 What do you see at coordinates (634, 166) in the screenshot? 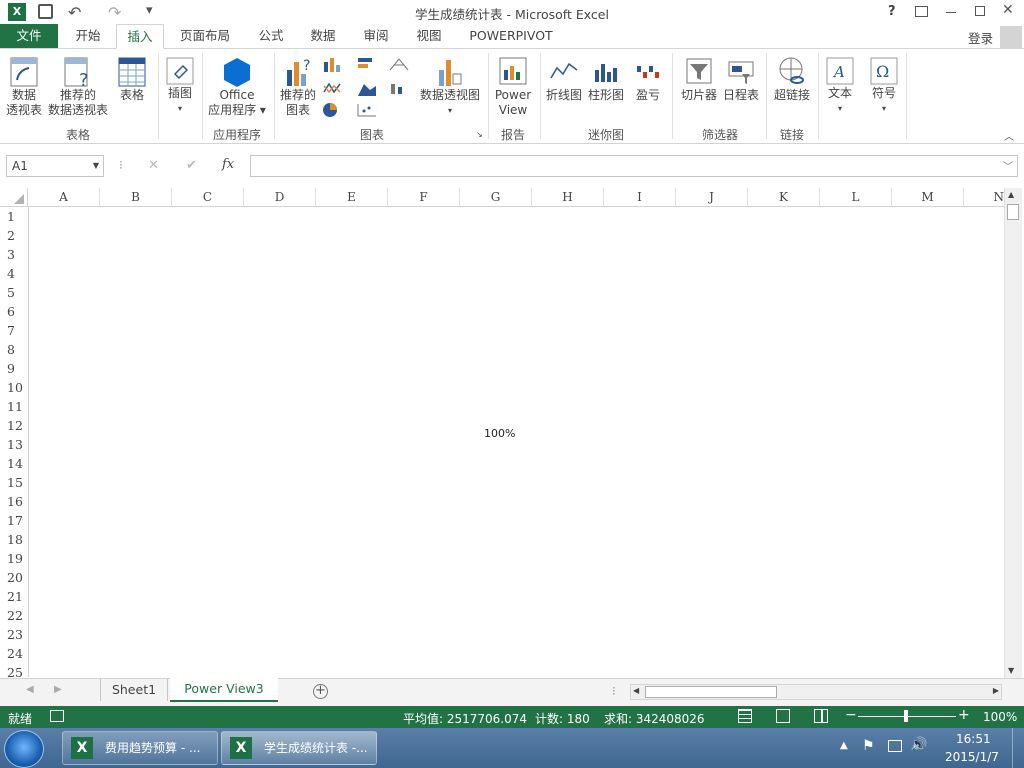
I see `formula-input: ﹀` at bounding box center [634, 166].